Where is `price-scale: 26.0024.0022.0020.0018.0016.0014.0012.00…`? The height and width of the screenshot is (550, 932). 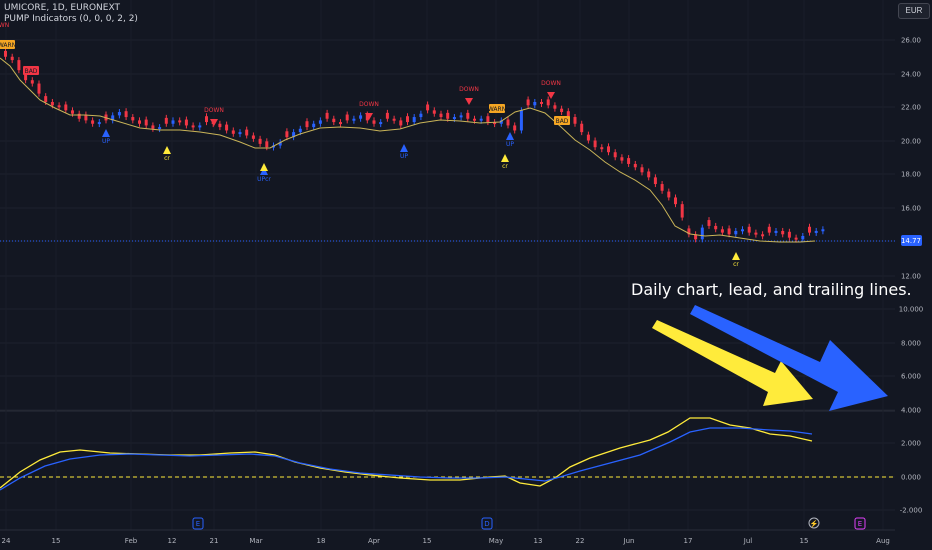
price-scale: 26.0024.0022.0020.0018.0016.0014.0012.00… is located at coordinates (911, 276).